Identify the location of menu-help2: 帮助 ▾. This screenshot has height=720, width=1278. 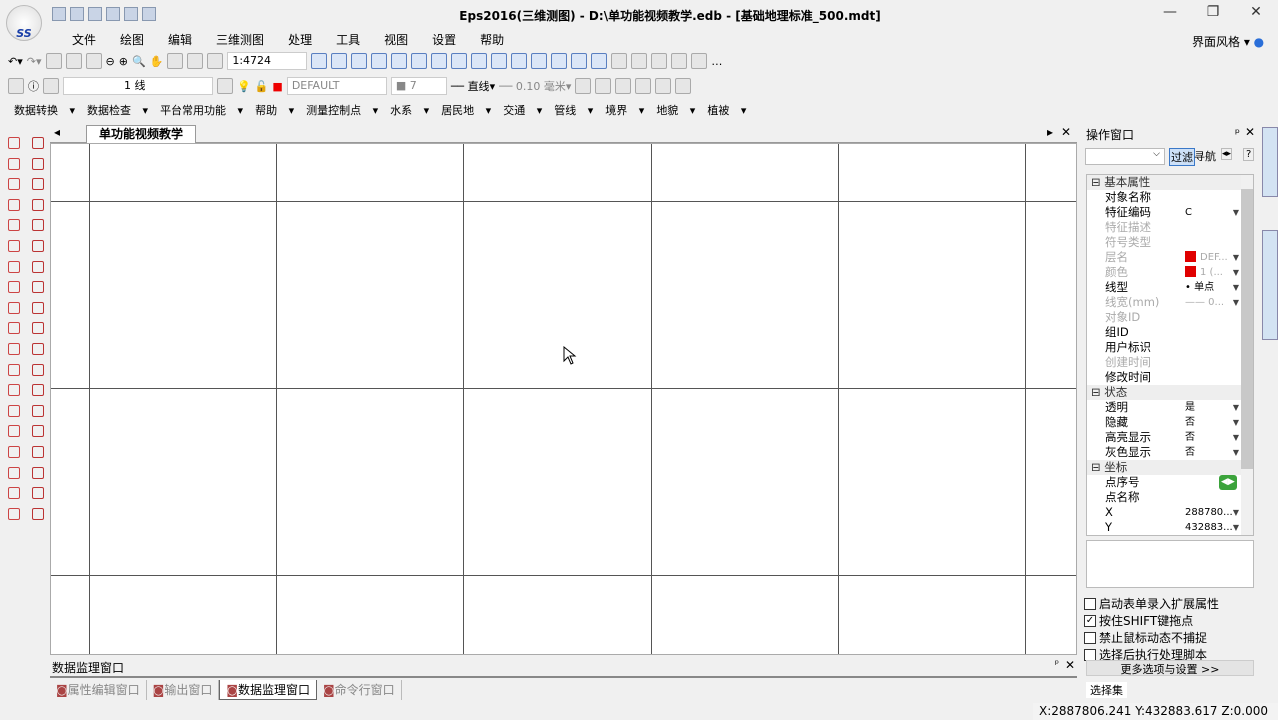
(274, 110).